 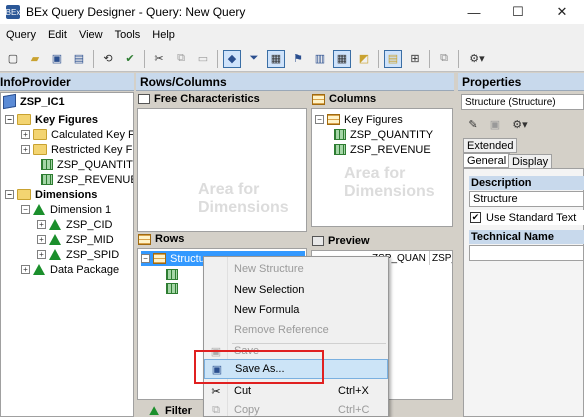 What do you see at coordinates (95, 164) in the screenshot?
I see `tree-label: ZSP_QUANTITY` at bounding box center [95, 164].